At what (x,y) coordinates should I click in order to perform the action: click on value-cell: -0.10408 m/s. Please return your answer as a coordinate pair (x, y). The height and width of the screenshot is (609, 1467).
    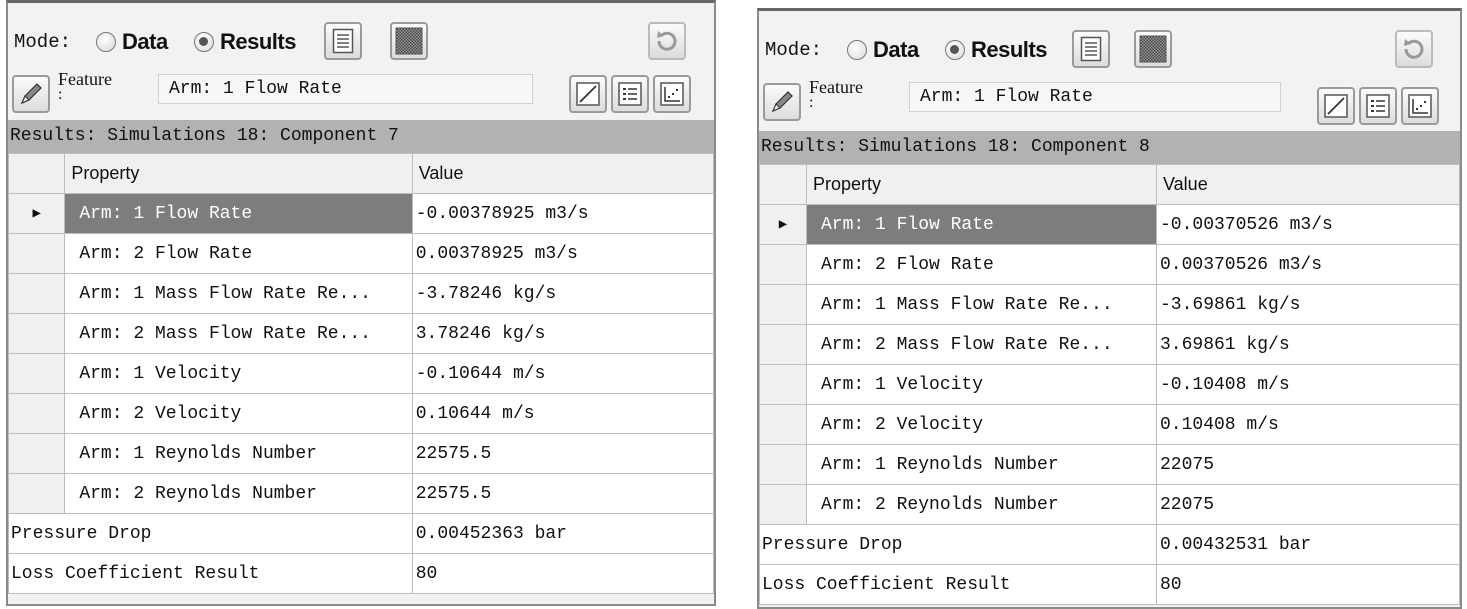
    Looking at the image, I should click on (1308, 384).